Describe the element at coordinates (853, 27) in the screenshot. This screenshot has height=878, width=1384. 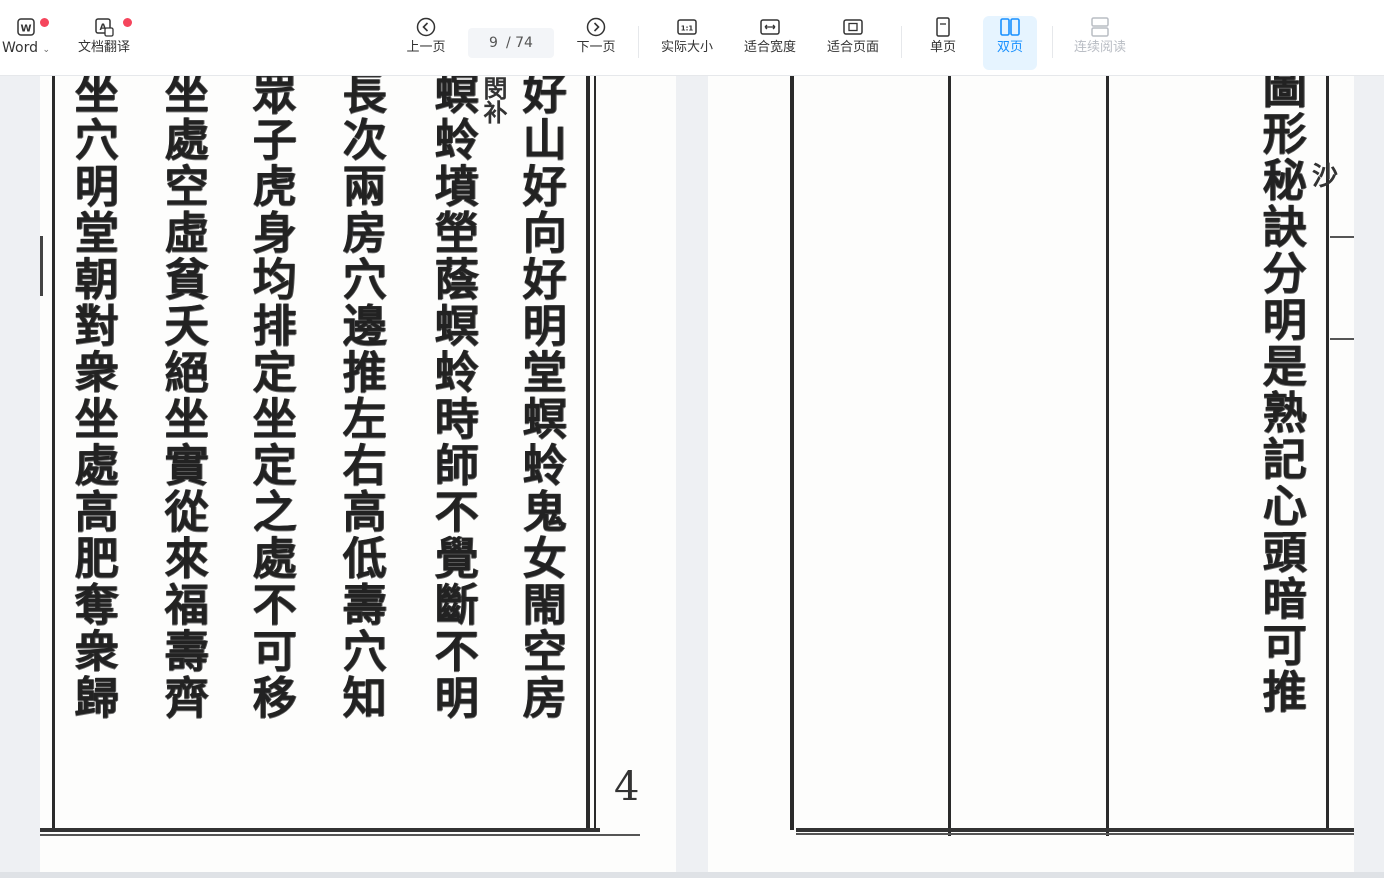
I see `fit-page-icon` at that location.